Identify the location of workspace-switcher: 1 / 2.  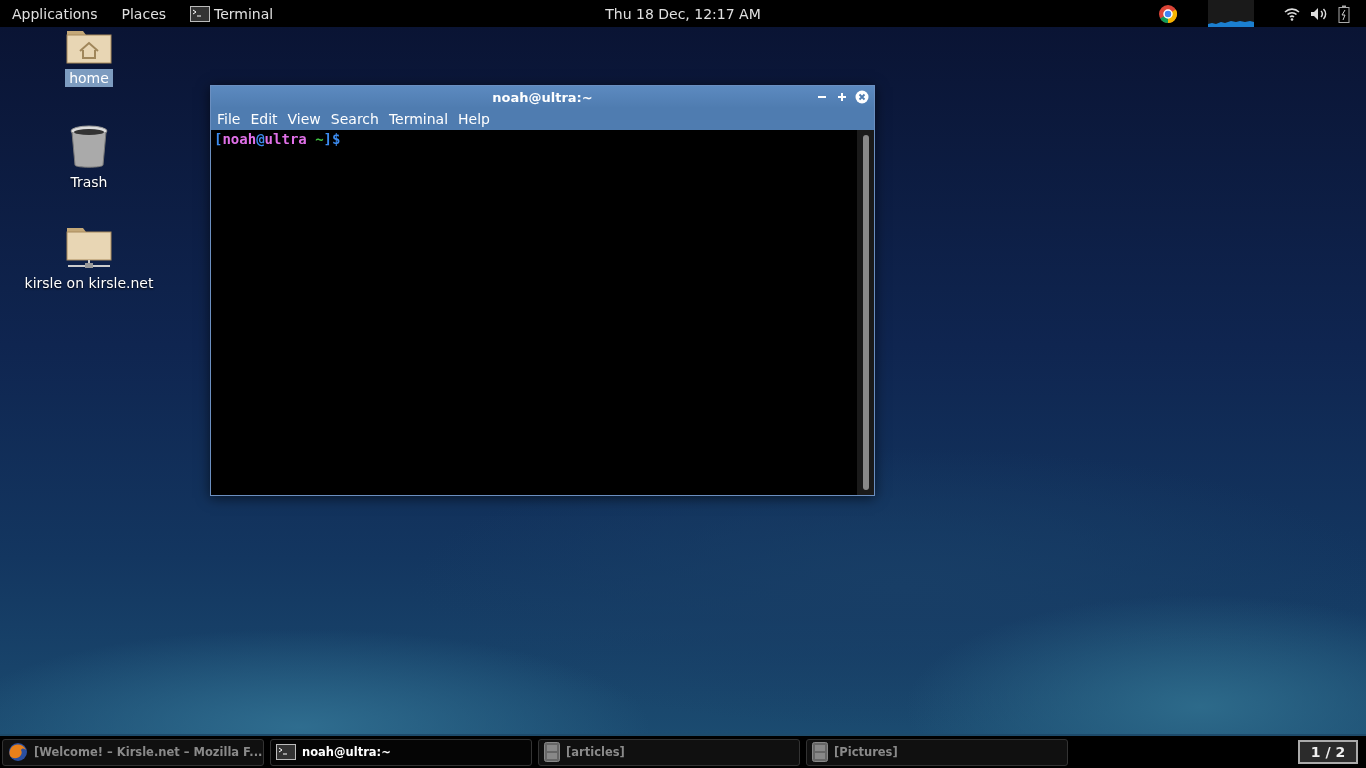
(1328, 752).